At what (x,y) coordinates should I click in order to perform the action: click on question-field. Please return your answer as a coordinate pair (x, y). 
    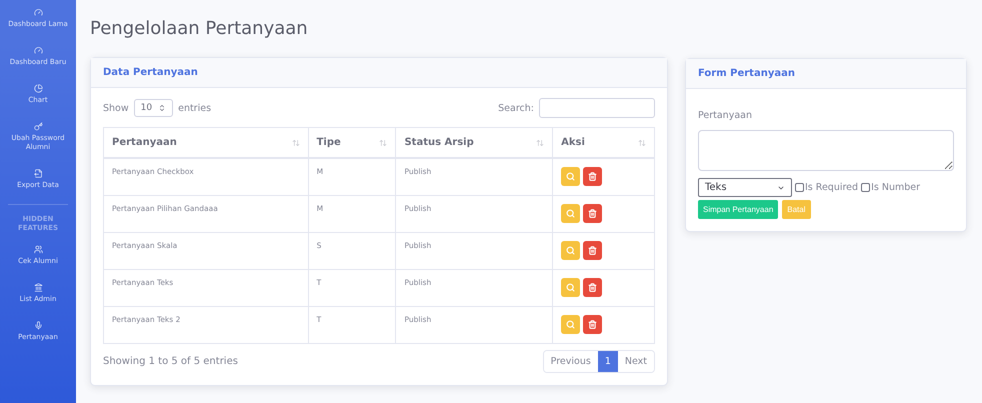
    Looking at the image, I should click on (826, 150).